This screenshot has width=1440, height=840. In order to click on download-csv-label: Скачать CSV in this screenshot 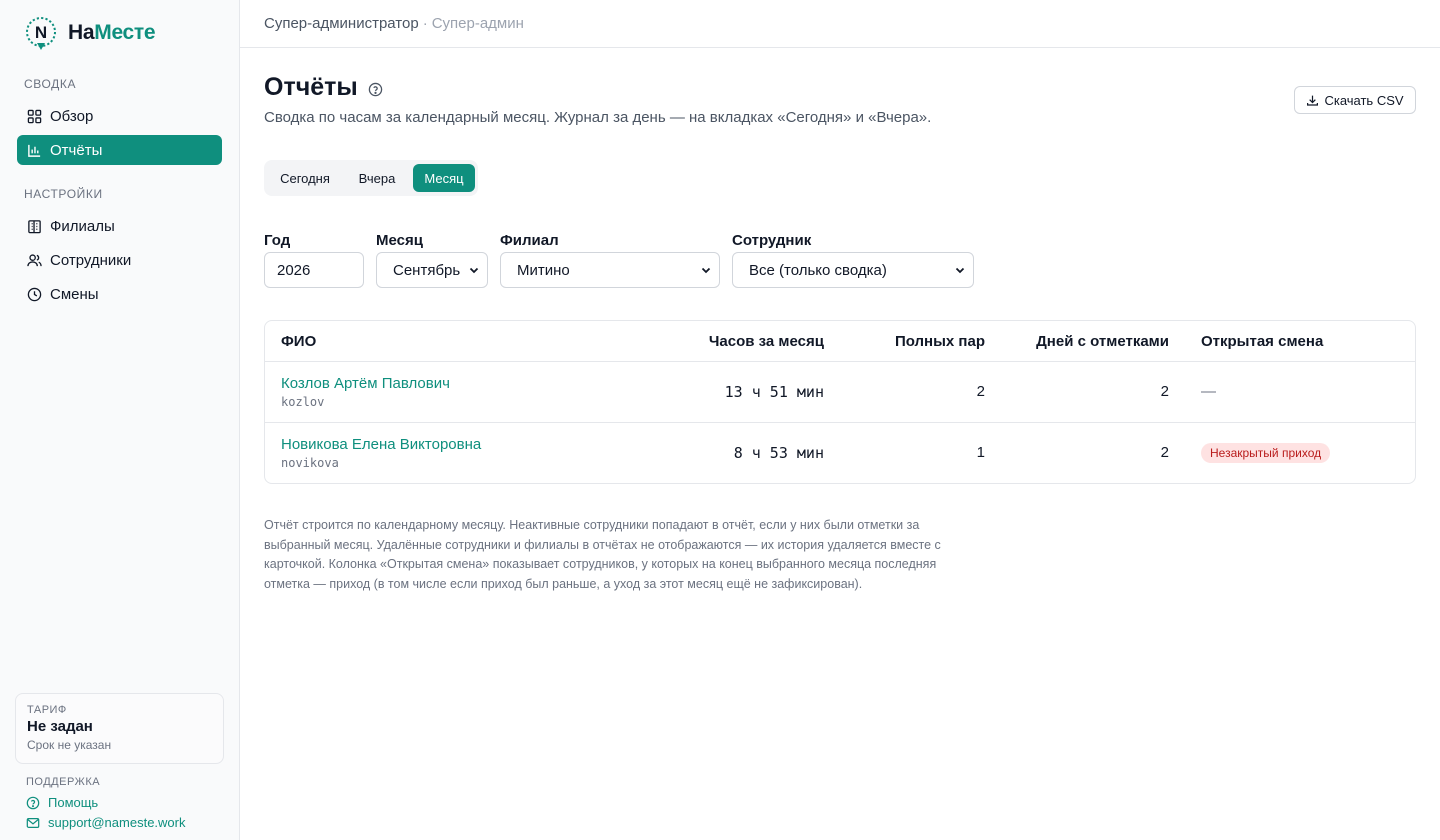, I will do `click(1364, 100)`.